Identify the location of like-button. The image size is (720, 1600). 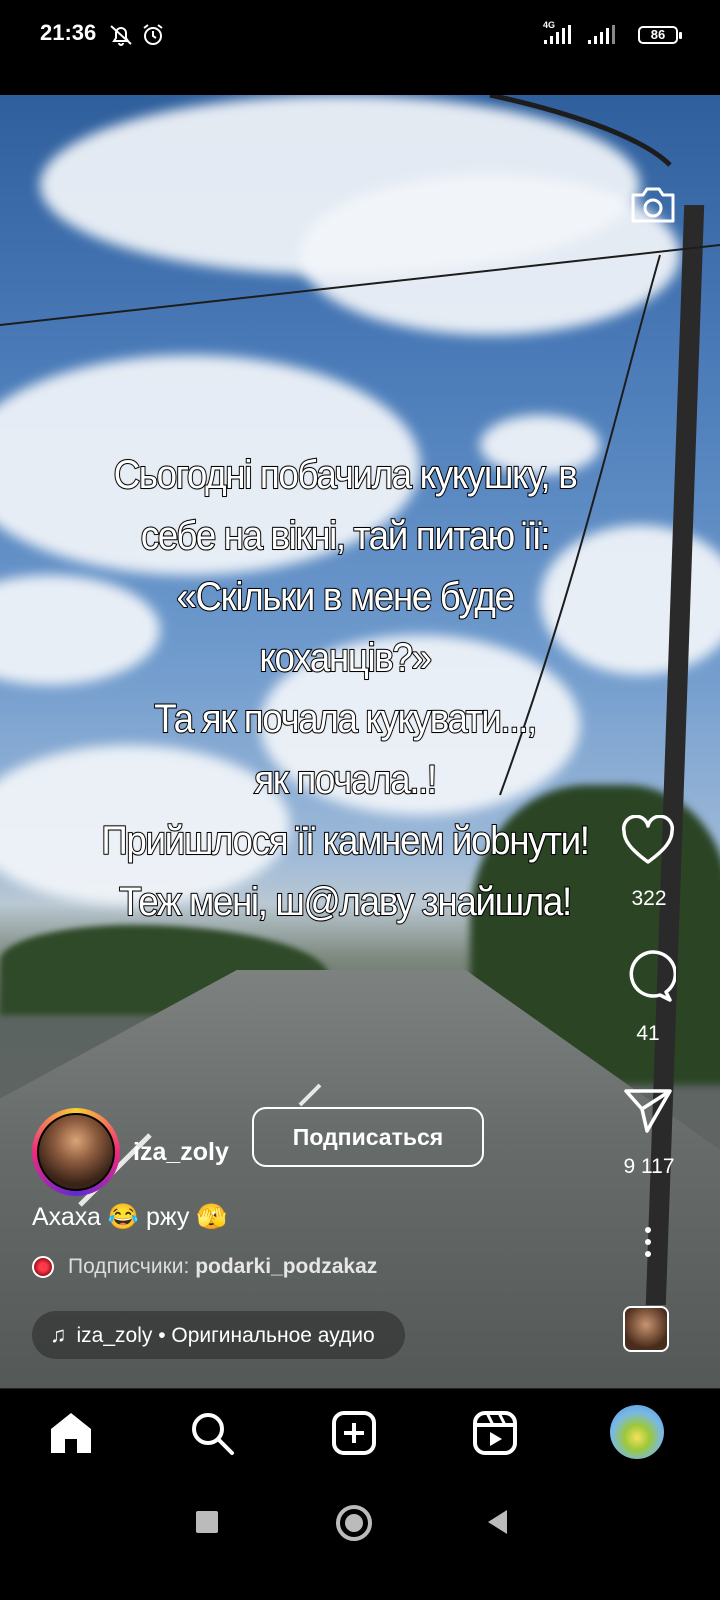
(648, 843).